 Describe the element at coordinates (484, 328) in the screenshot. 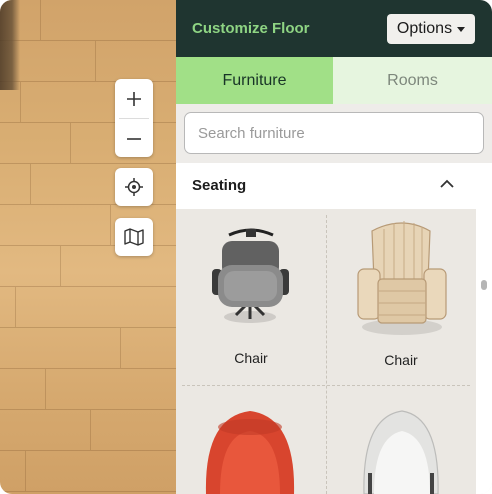

I see `scrollbar-track` at that location.